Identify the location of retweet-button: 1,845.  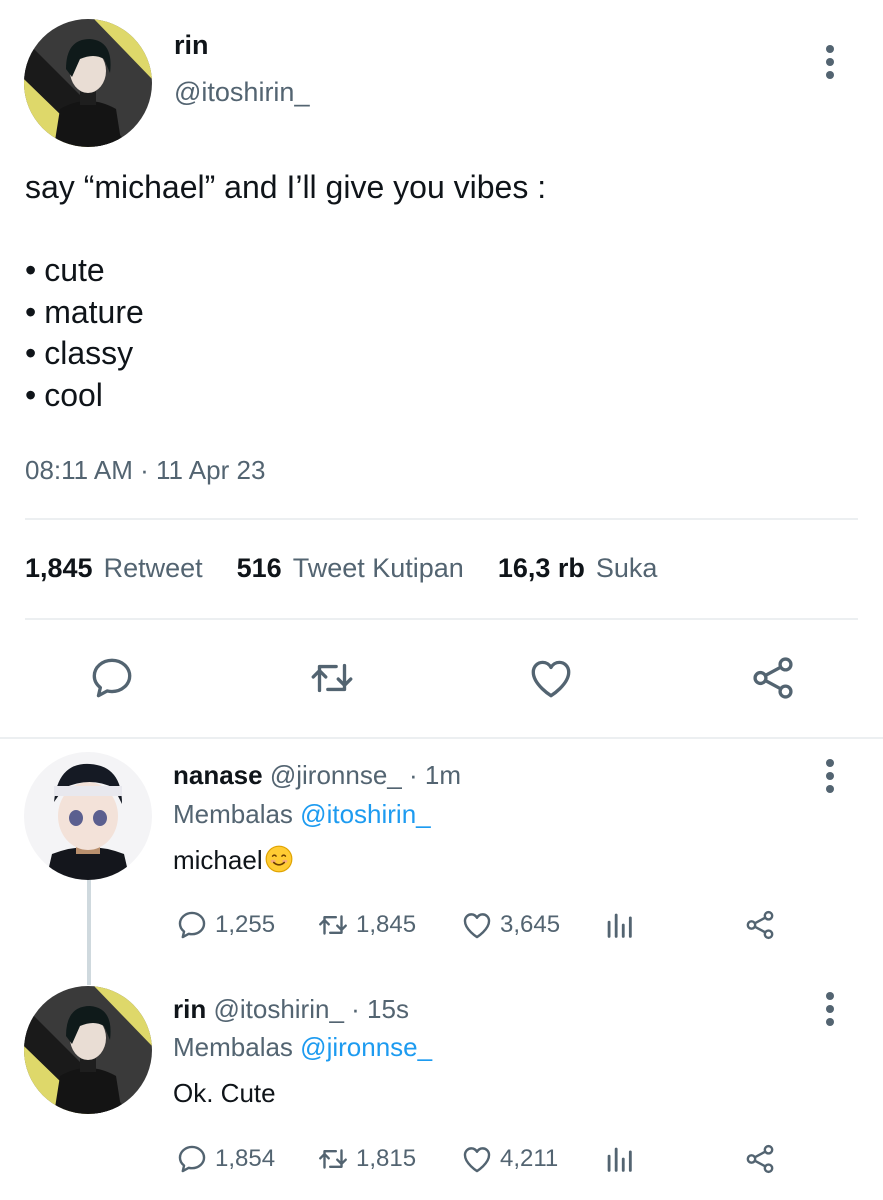
(366, 925).